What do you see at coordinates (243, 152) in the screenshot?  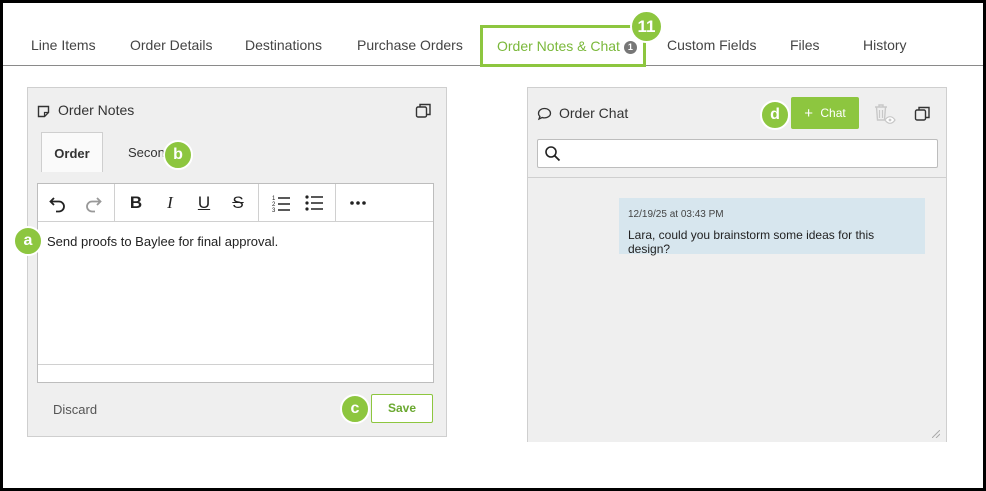 I see `notes-tabbar: Order Second` at bounding box center [243, 152].